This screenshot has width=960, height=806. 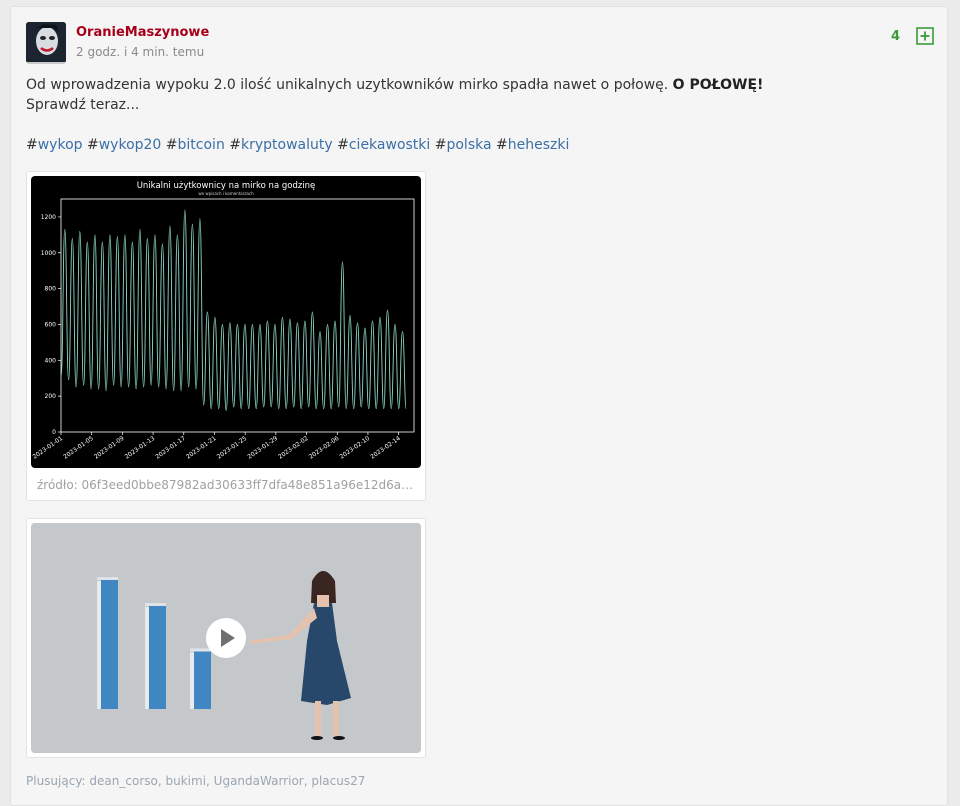 I want to click on y-tick-label: 800, so click(x=51, y=289).